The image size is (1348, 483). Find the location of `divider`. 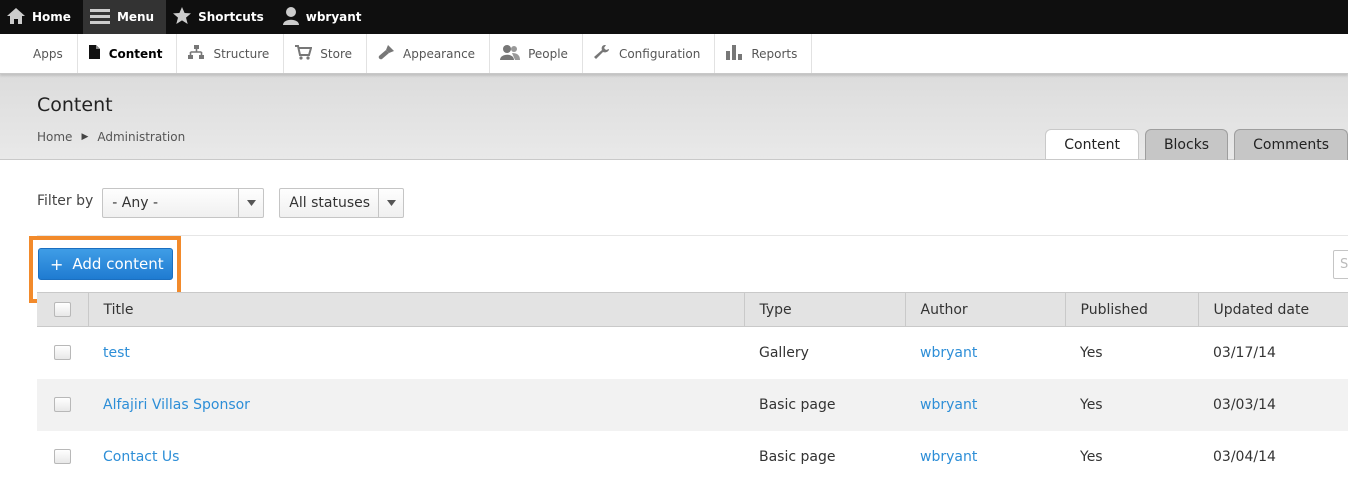

divider is located at coordinates (692, 235).